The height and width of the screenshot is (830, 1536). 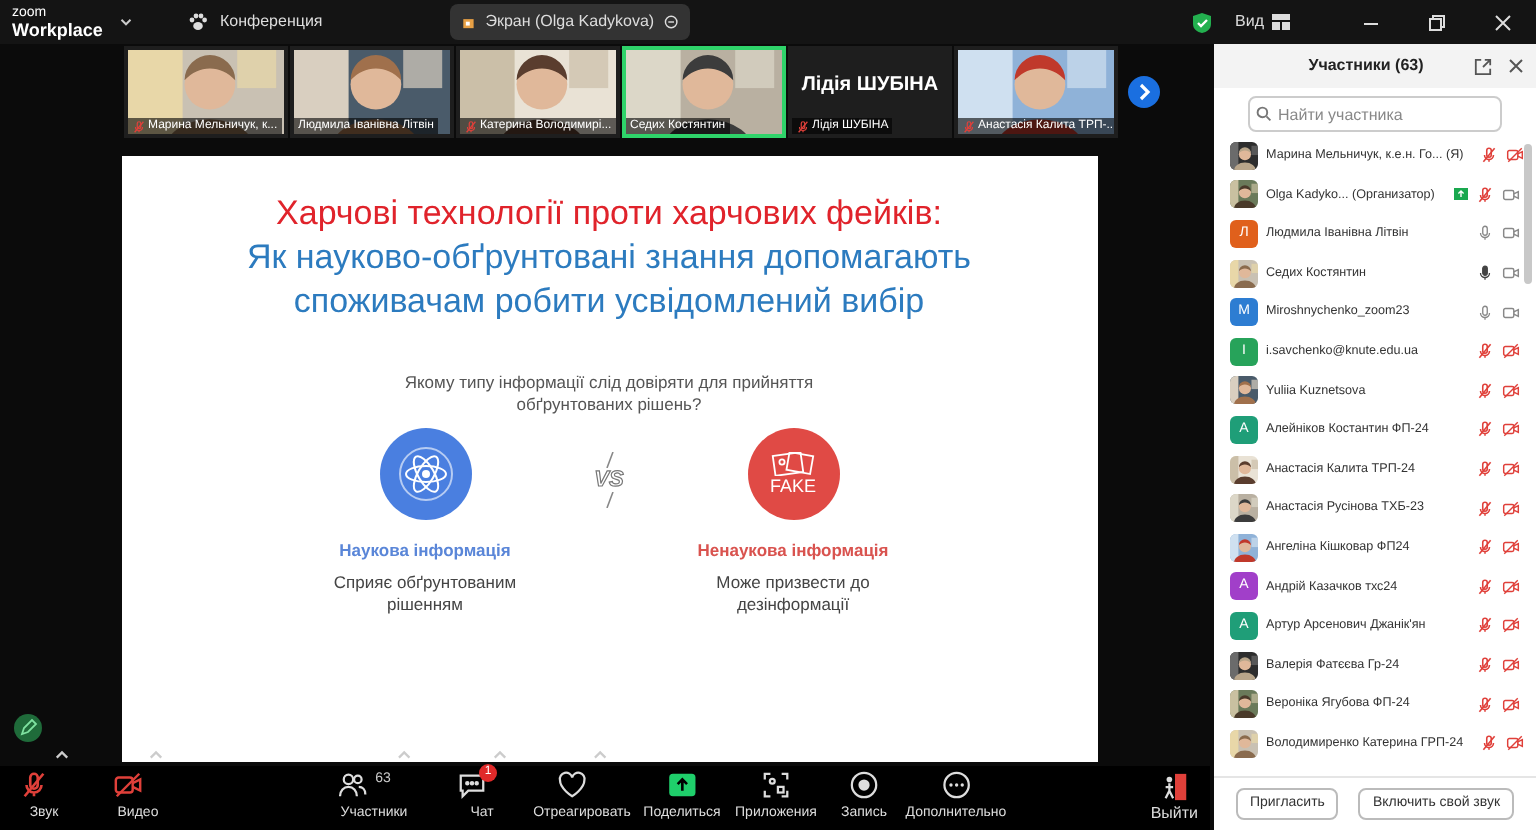 I want to click on search-icon, so click(x=1264, y=114).